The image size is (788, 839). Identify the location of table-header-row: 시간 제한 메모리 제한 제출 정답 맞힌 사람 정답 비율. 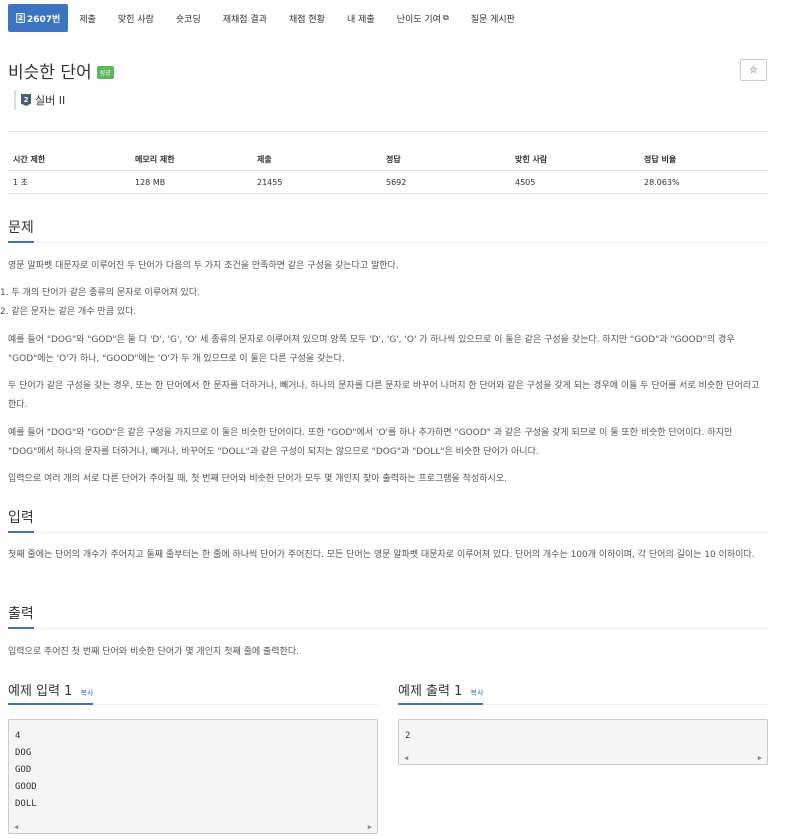
(388, 159).